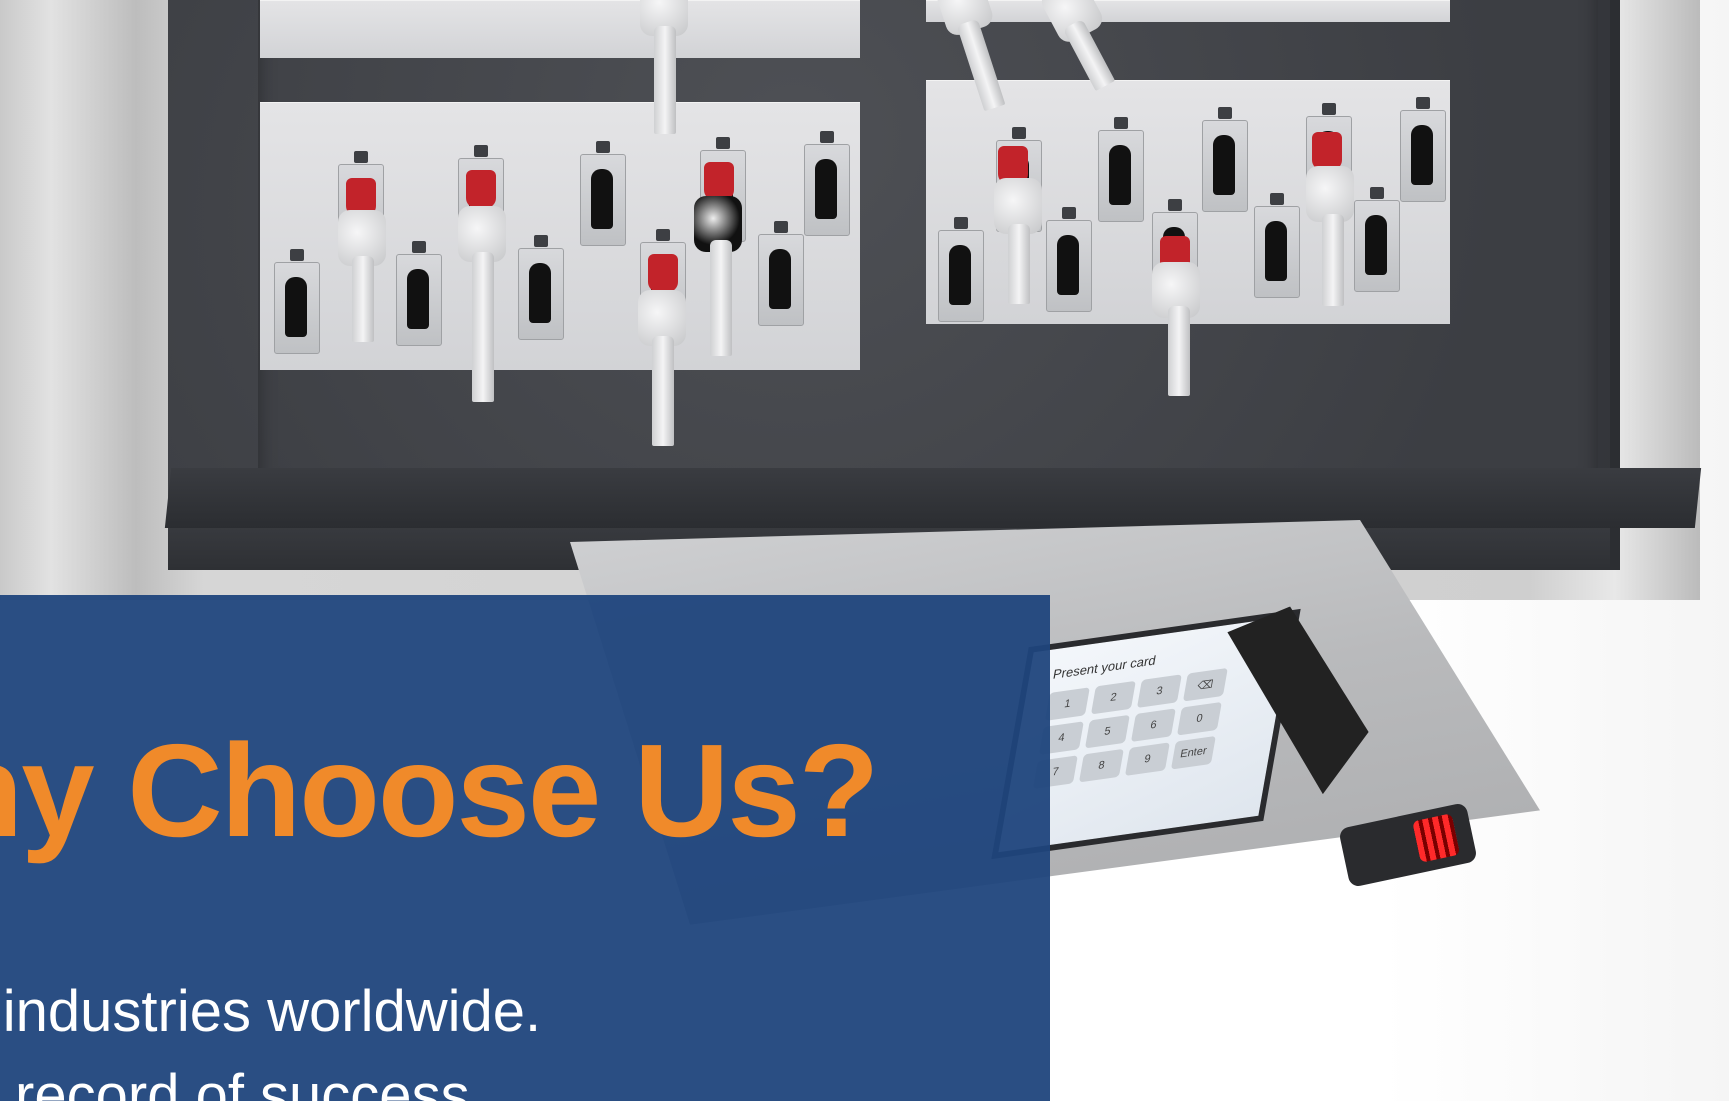  I want to click on keypad: 1 2 3 ⌫ 4 5 6 0 7 8 9 Enter, so click(1130, 728).